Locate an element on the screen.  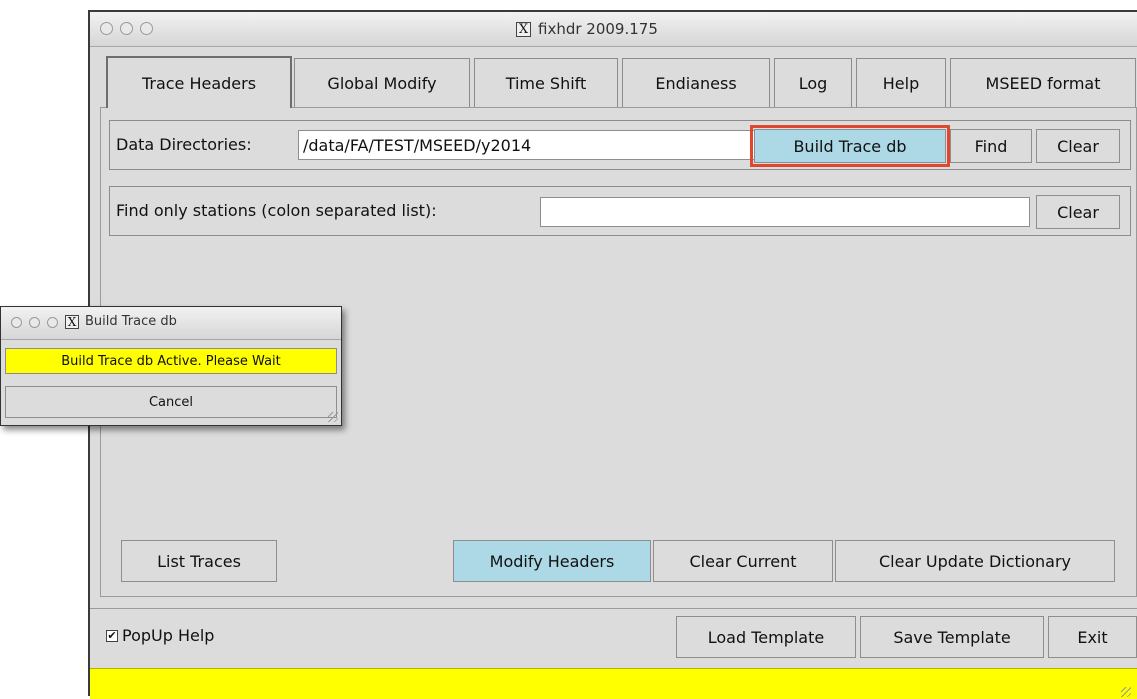
data-directories-input: /data/FA/TEST/MSEED/y2014 is located at coordinates (529, 145).